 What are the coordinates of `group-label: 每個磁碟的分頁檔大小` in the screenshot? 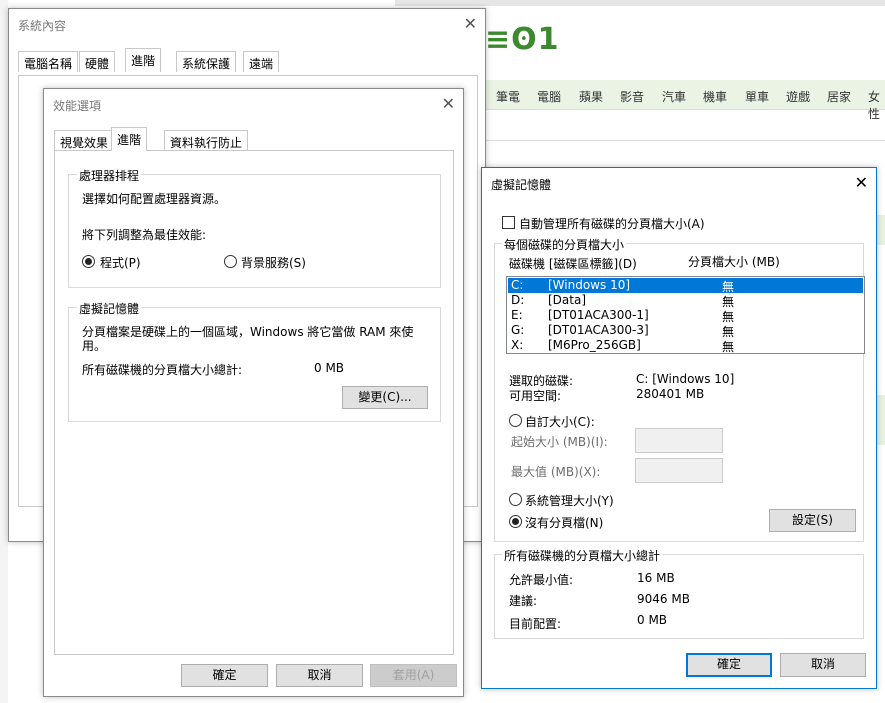 It's located at (564, 244).